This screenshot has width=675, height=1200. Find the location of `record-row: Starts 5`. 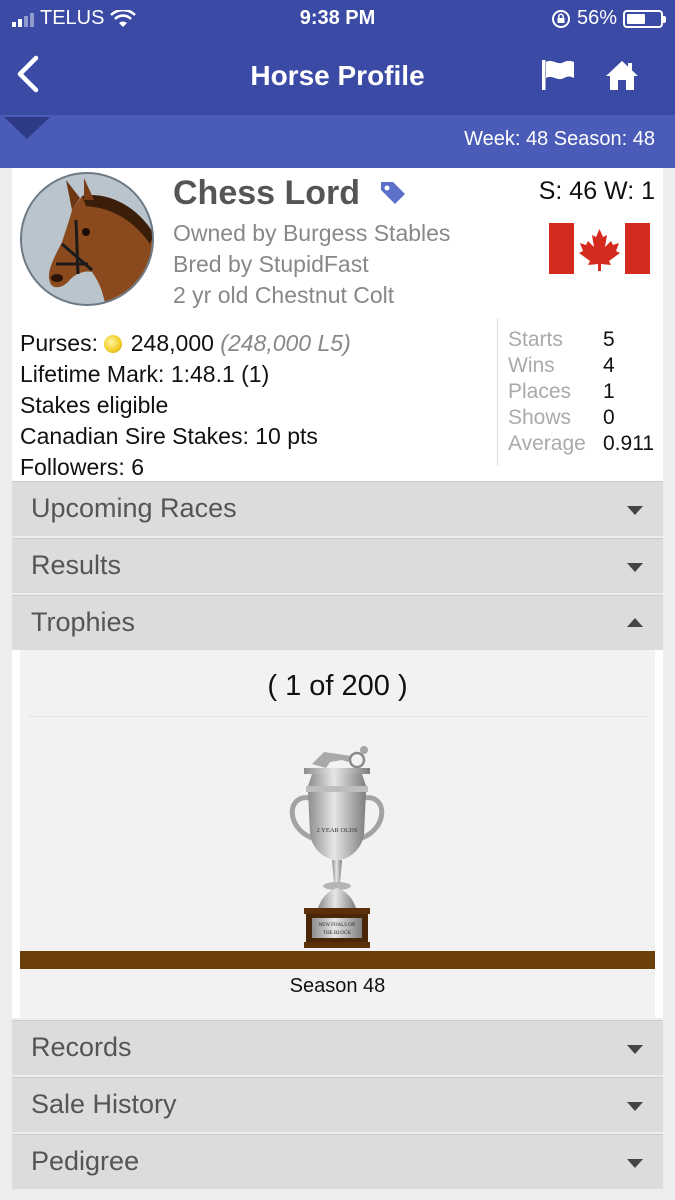

record-row: Starts 5 is located at coordinates (581, 340).